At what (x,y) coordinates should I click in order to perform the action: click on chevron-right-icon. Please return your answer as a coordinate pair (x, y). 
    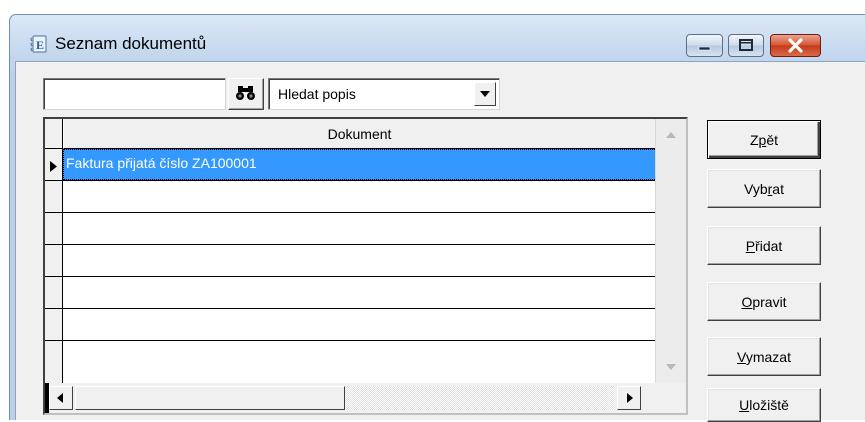
    Looking at the image, I should click on (630, 398).